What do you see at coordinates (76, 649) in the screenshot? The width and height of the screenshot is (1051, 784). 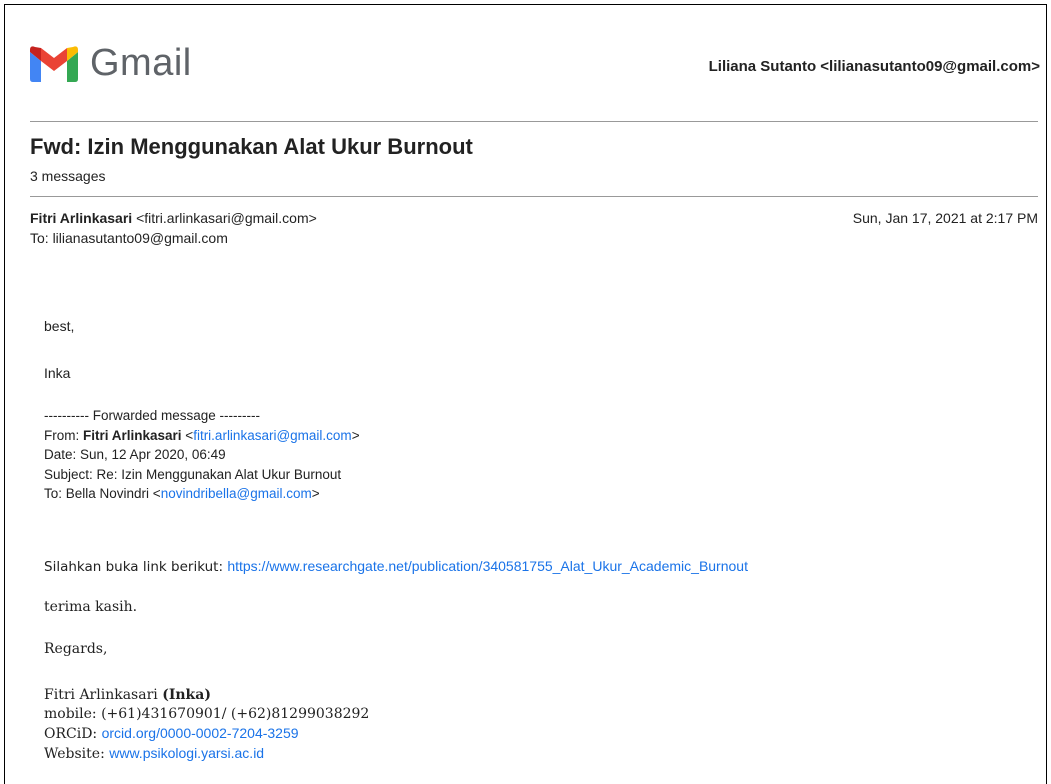 I see `regards: Regards,` at bounding box center [76, 649].